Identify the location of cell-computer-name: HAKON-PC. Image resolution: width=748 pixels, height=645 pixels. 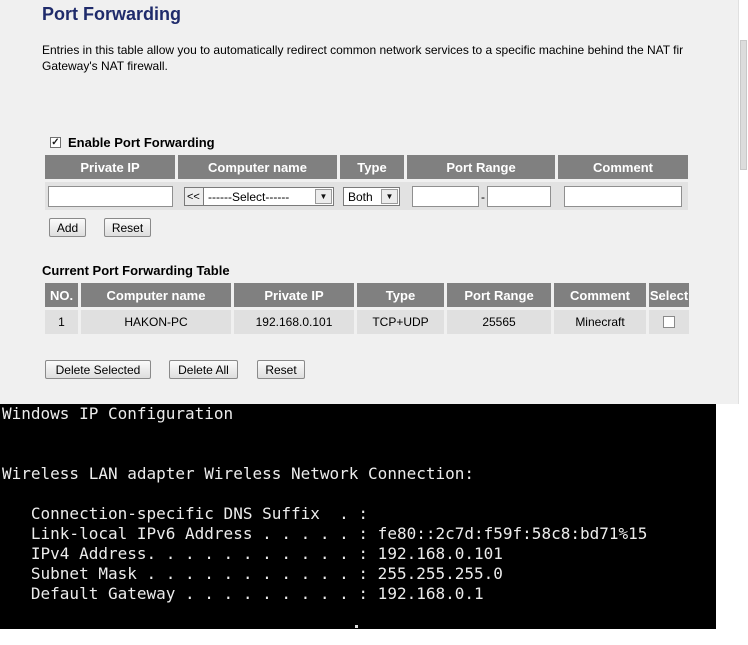
(156, 322).